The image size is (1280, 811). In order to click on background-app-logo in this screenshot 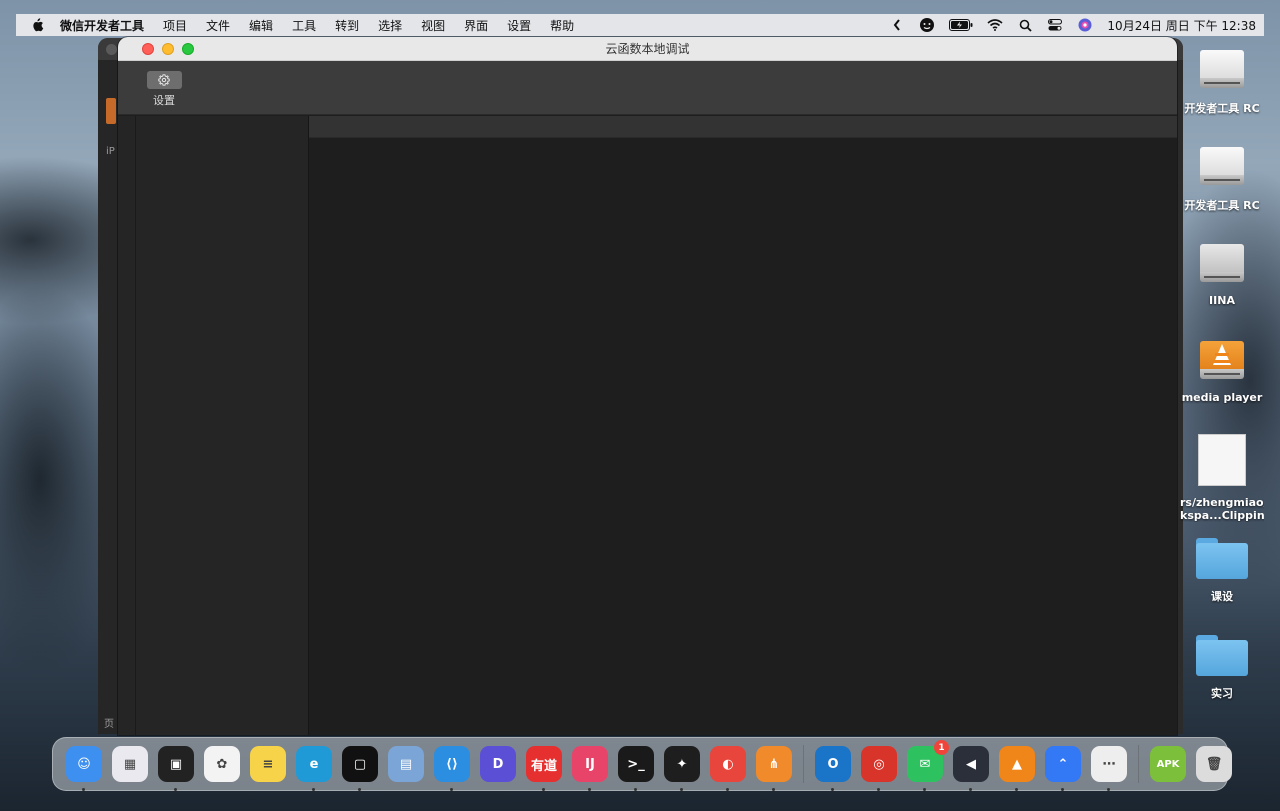, I will do `click(111, 111)`.